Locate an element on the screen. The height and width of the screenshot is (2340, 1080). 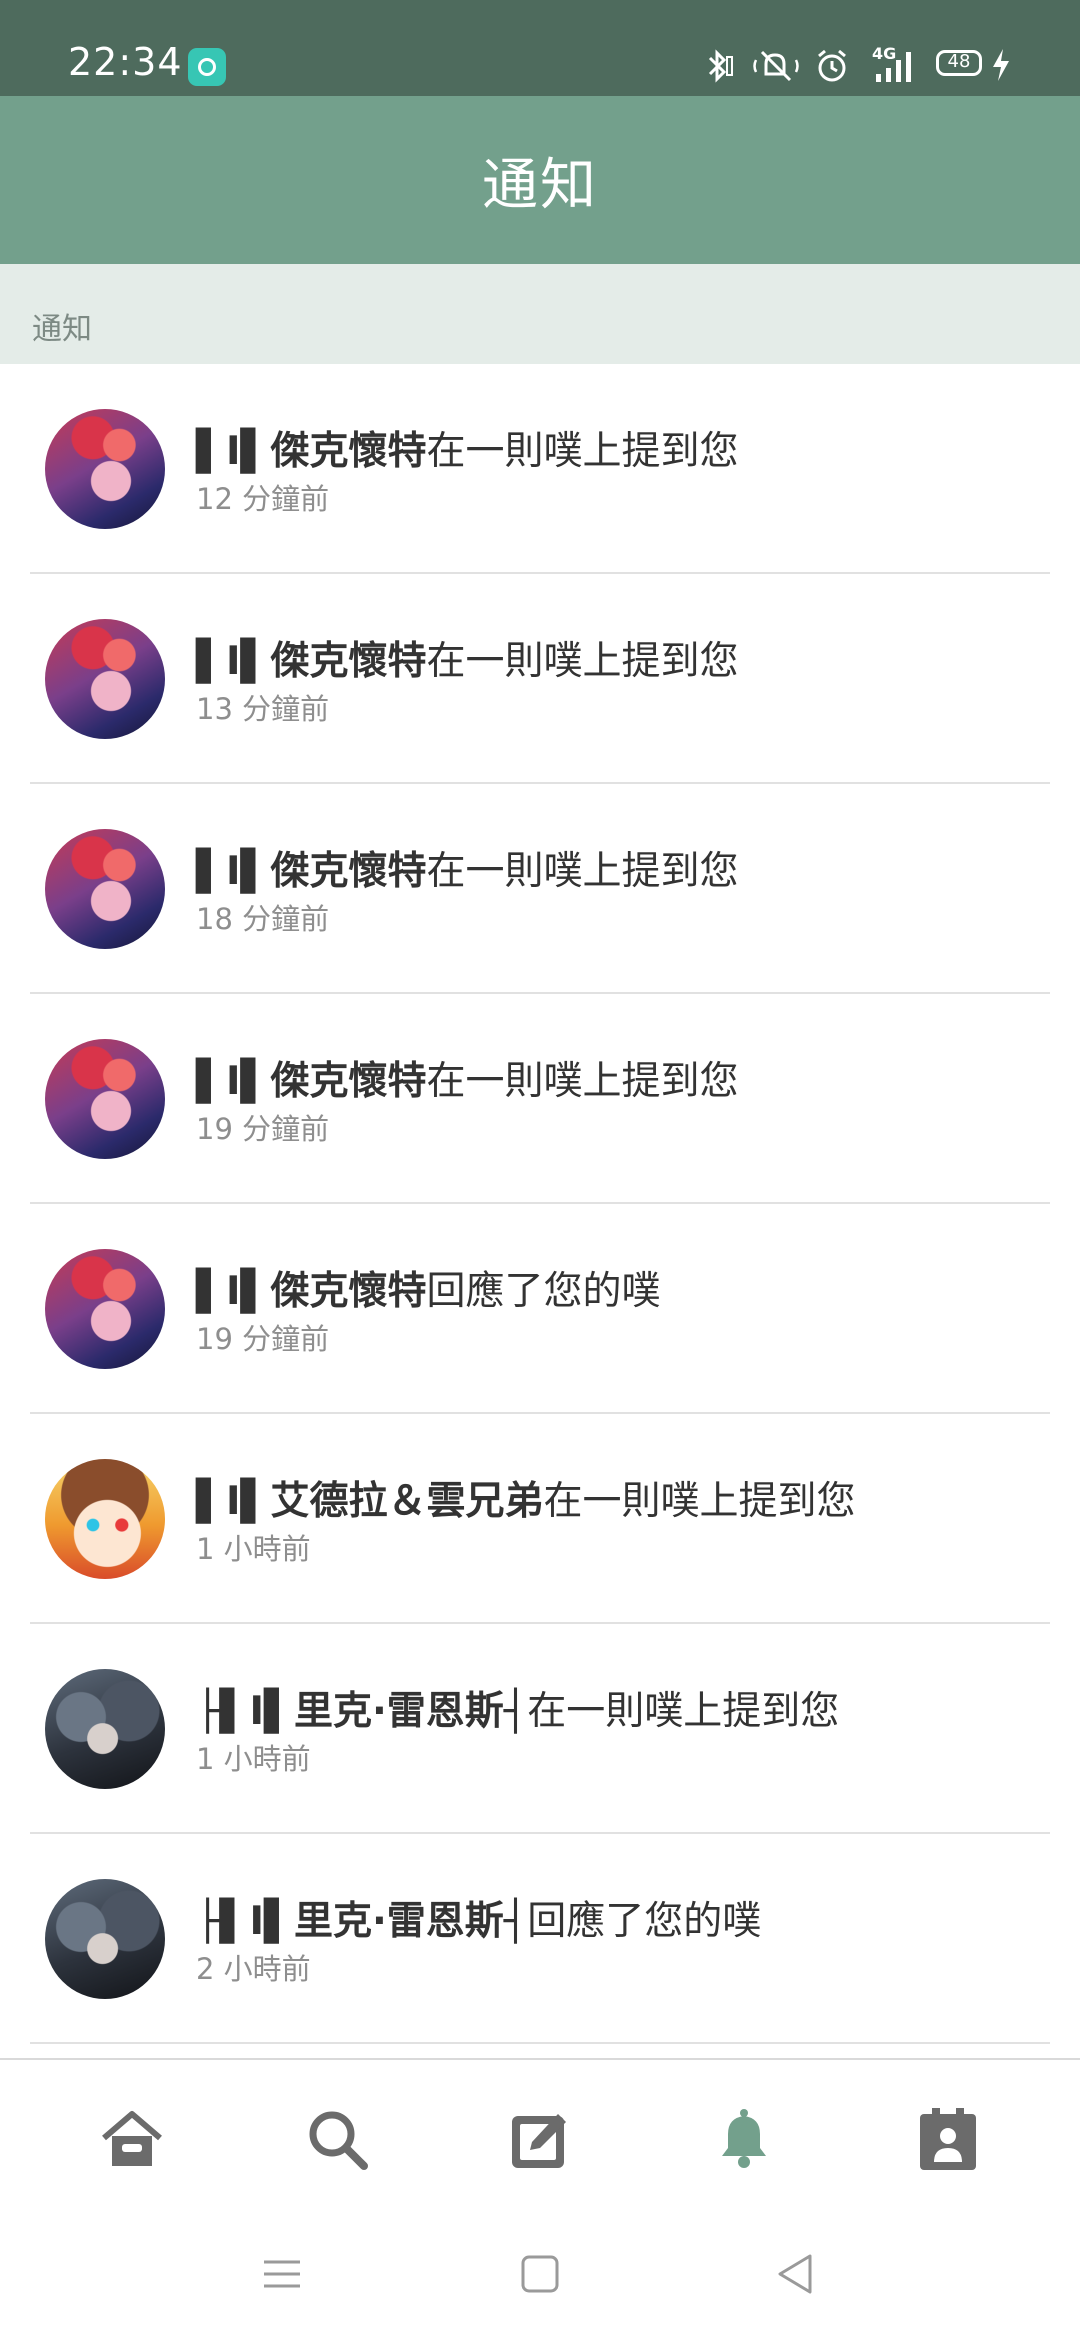
bottom-nav is located at coordinates (540, 2133).